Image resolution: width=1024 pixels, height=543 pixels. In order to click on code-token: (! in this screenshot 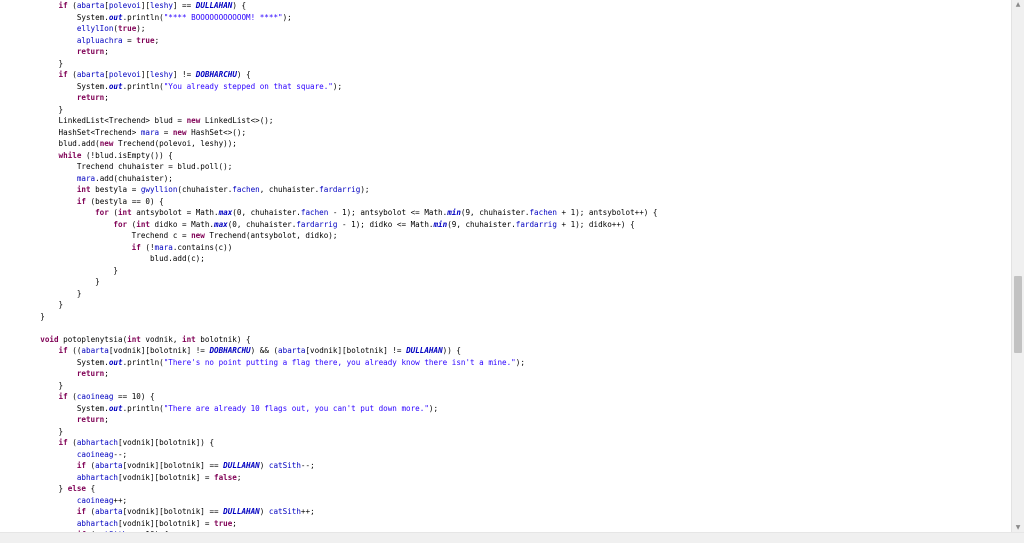, I will do `click(147, 247)`.